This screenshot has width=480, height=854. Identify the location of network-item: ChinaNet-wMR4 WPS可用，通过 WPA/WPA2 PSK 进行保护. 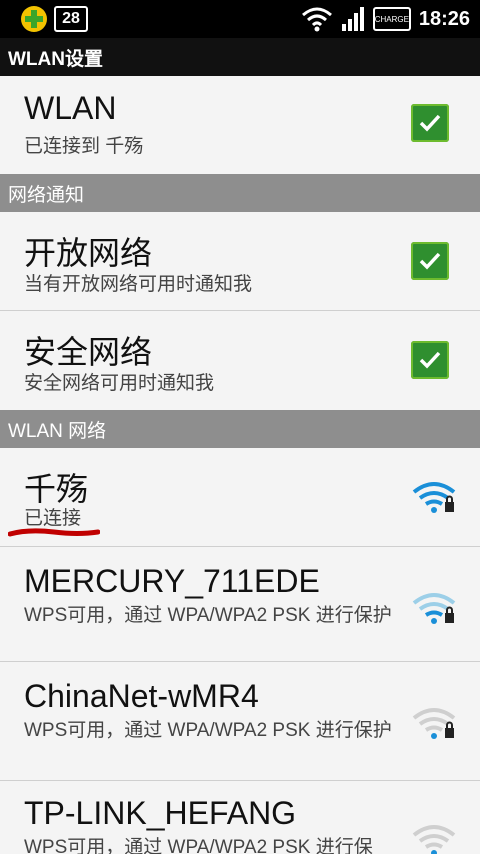
(240, 721).